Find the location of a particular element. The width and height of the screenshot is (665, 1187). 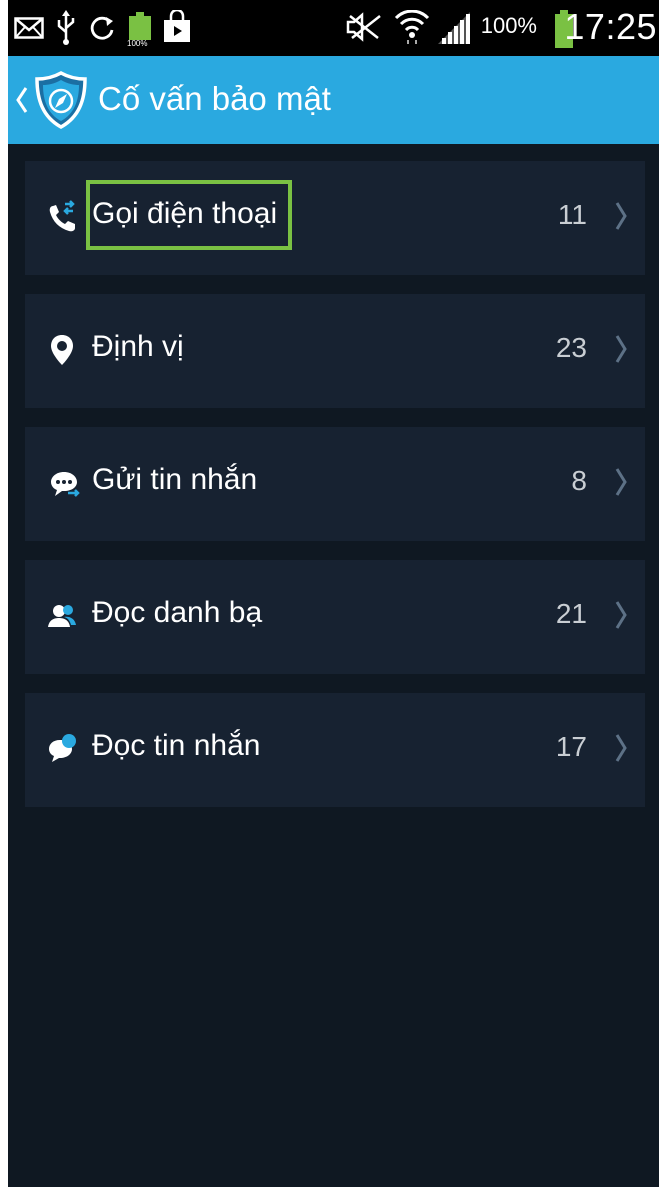

permission-item-read-contacts: Đọc danh bạ 21 is located at coordinates (335, 617).